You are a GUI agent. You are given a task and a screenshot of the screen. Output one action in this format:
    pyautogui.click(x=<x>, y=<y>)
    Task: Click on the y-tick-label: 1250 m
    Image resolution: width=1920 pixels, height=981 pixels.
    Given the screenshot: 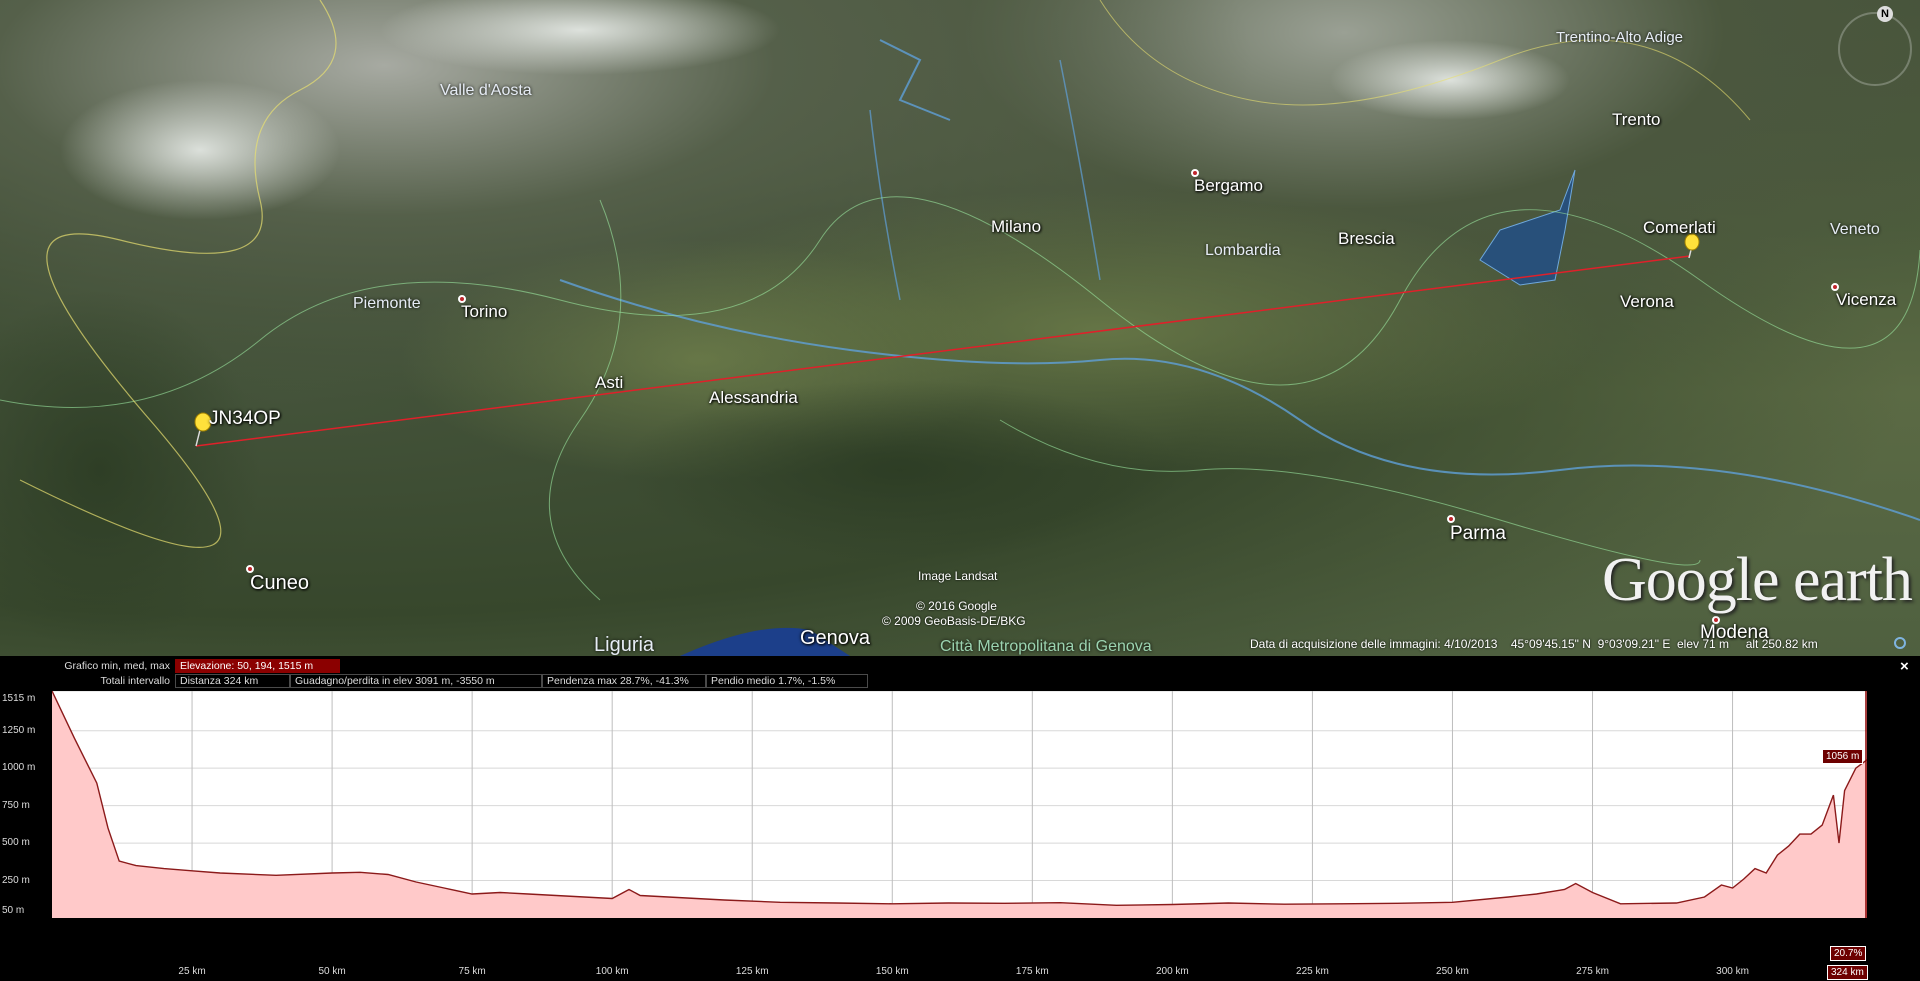 What is the action you would take?
    pyautogui.click(x=19, y=730)
    